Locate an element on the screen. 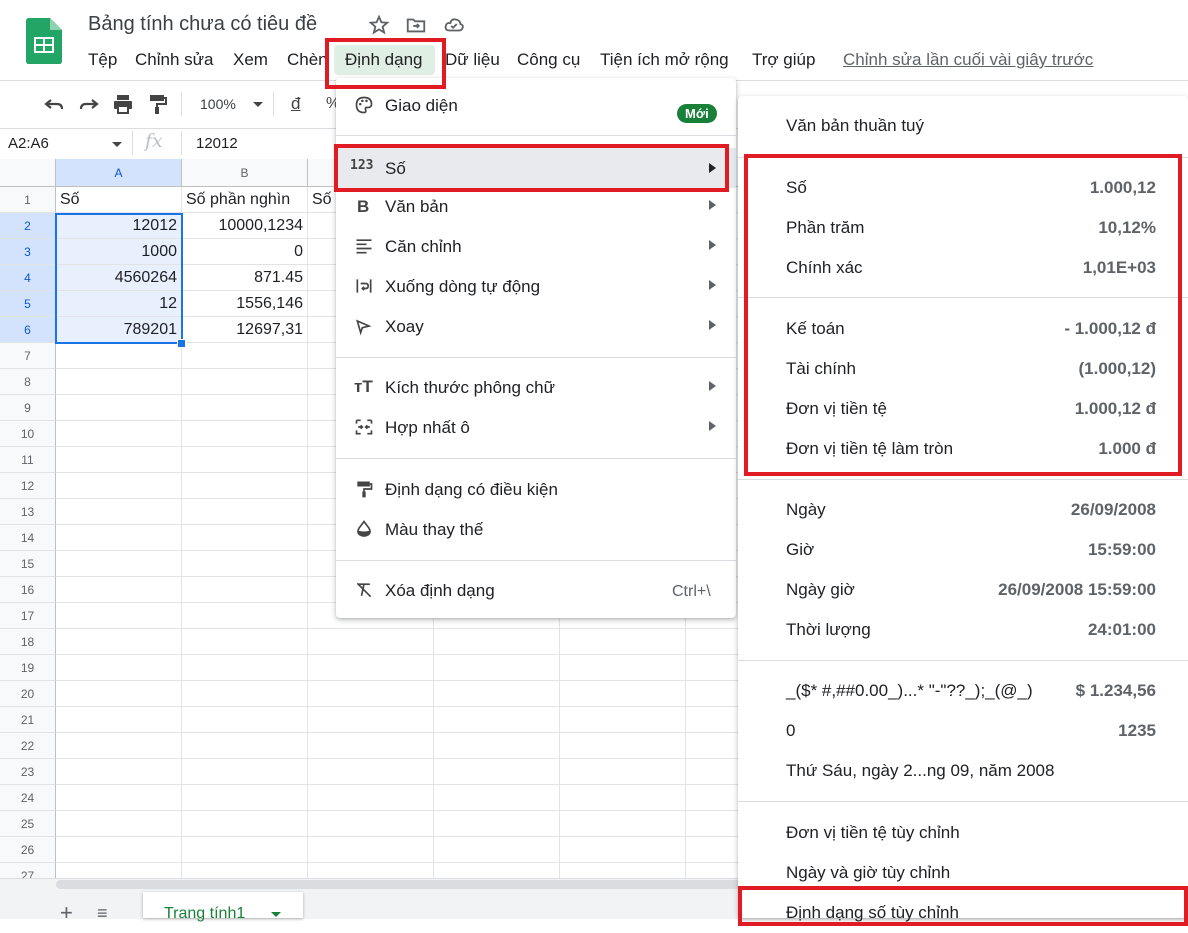  submenu-item-accounting: Kế toán - 1.000,12 đ is located at coordinates (963, 329).